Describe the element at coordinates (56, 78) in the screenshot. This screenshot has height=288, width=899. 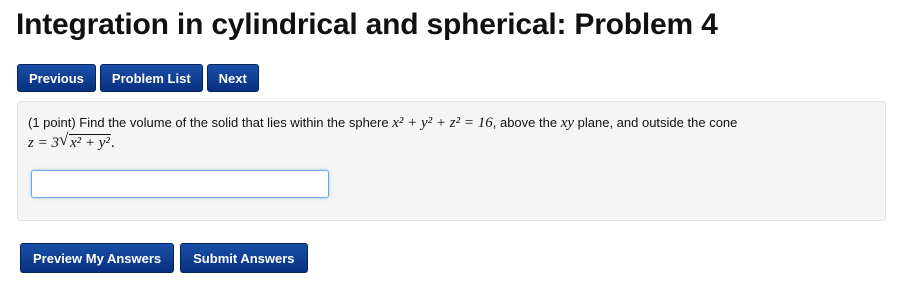
I see `previous-button: Previous` at that location.